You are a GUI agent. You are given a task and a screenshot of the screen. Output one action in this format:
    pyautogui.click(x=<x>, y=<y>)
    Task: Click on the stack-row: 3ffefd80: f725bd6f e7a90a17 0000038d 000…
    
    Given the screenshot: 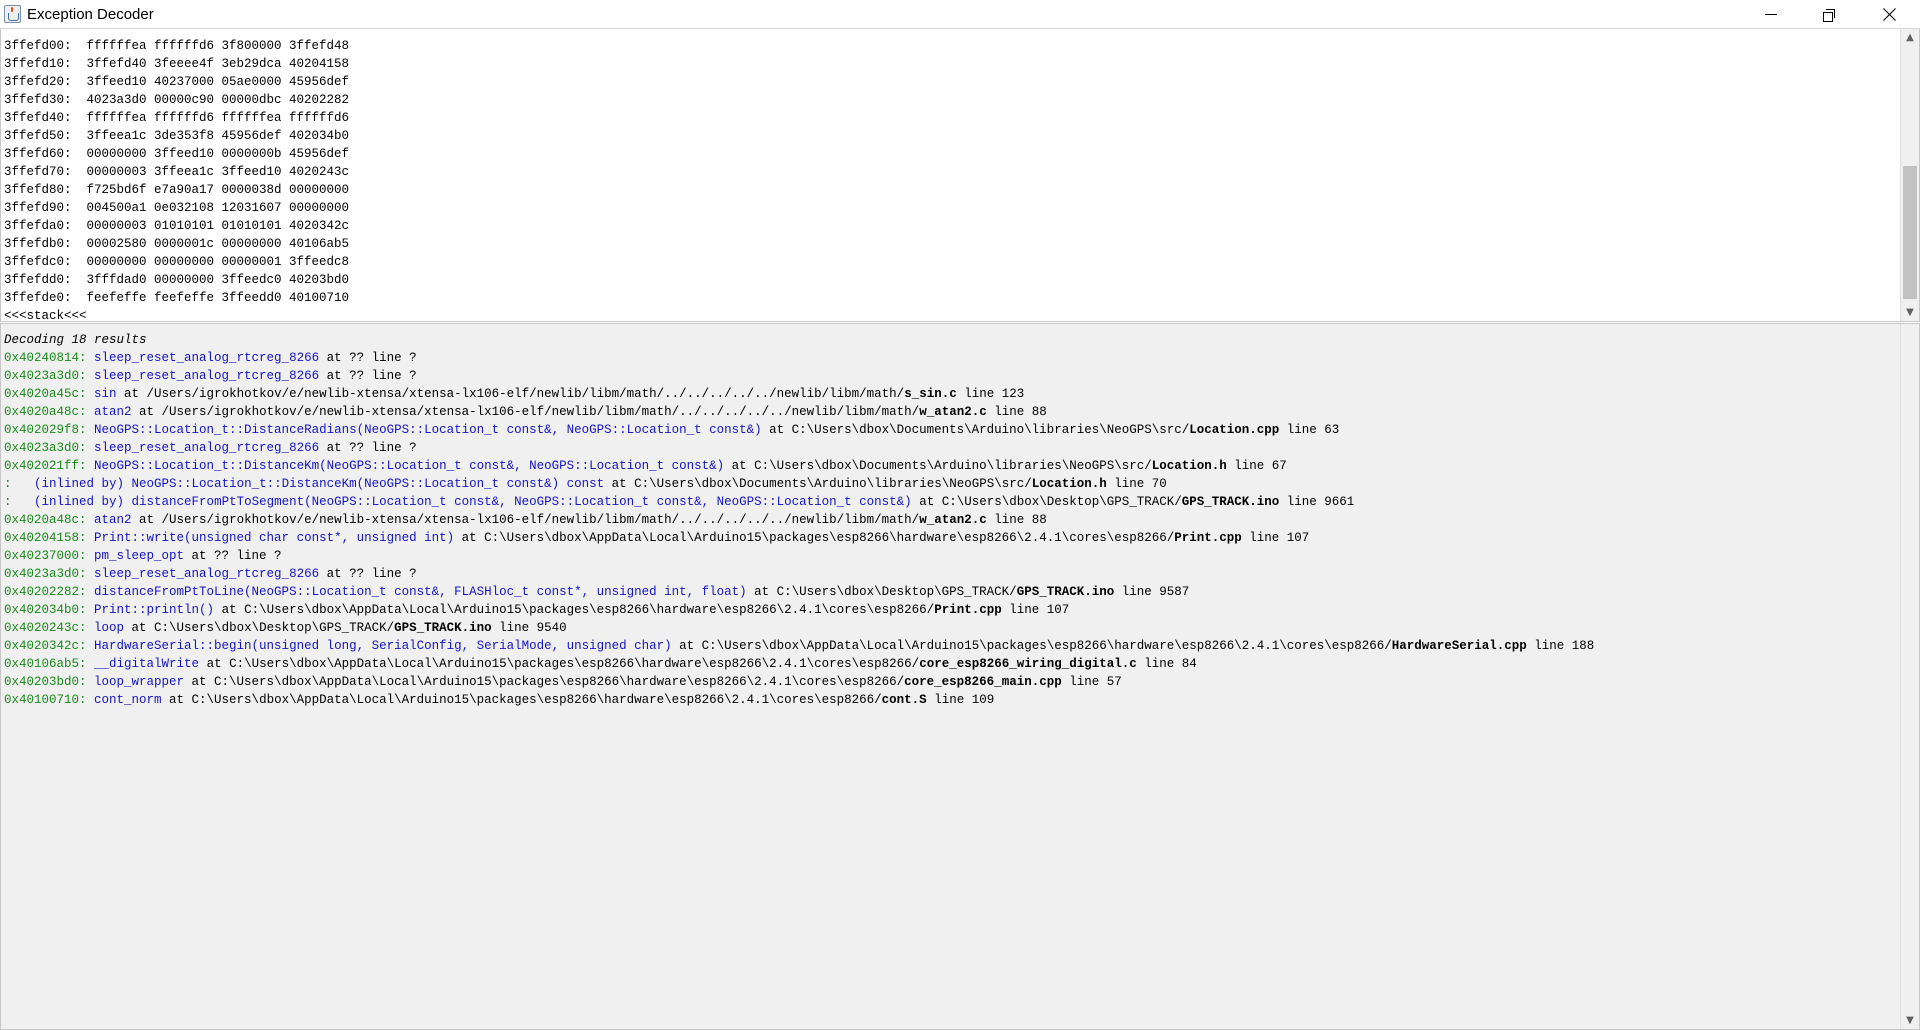 What is the action you would take?
    pyautogui.click(x=177, y=190)
    